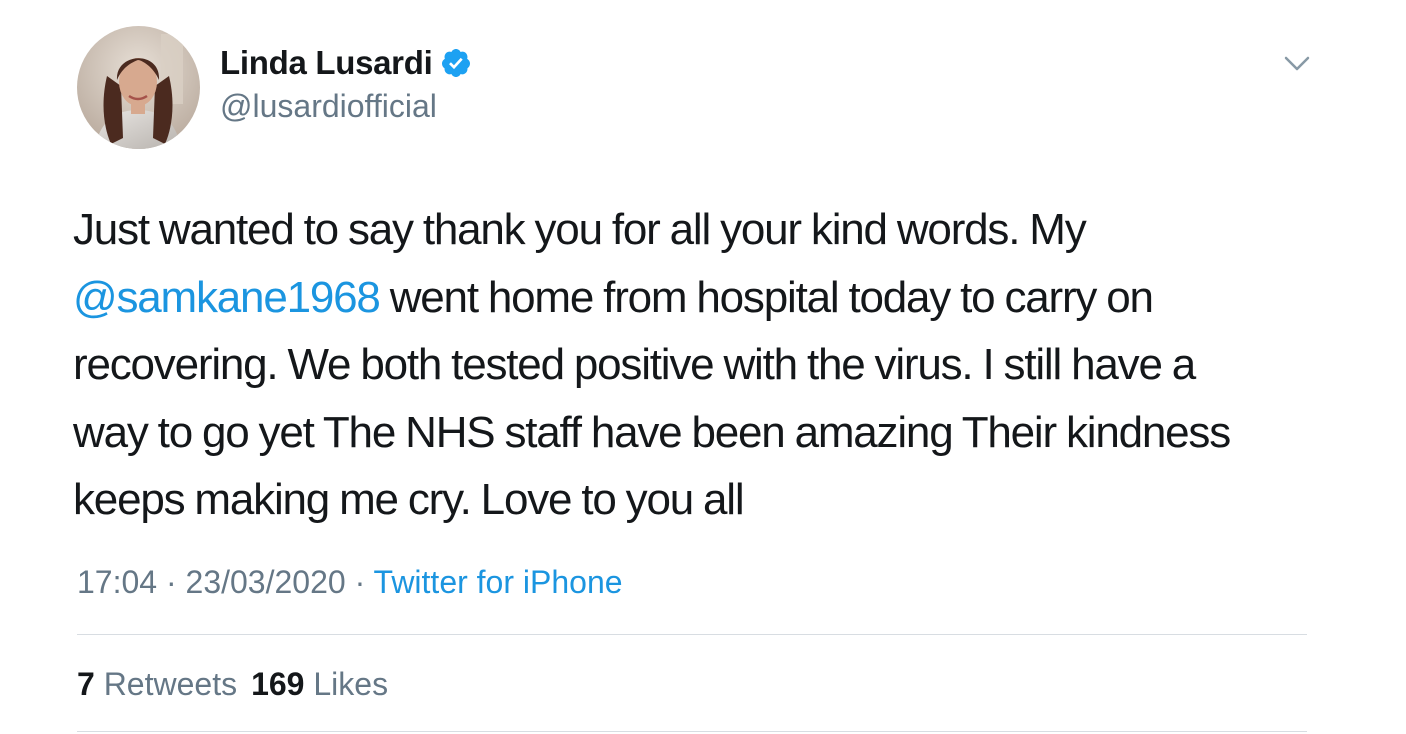 This screenshot has height=734, width=1406. Describe the element at coordinates (117, 582) in the screenshot. I see `tweet-time: 17:04` at that location.